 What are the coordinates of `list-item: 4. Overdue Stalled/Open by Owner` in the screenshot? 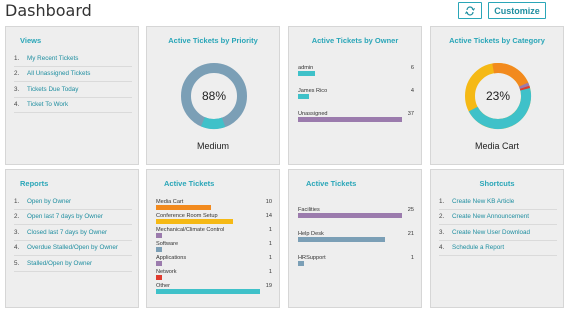 It's located at (73, 248).